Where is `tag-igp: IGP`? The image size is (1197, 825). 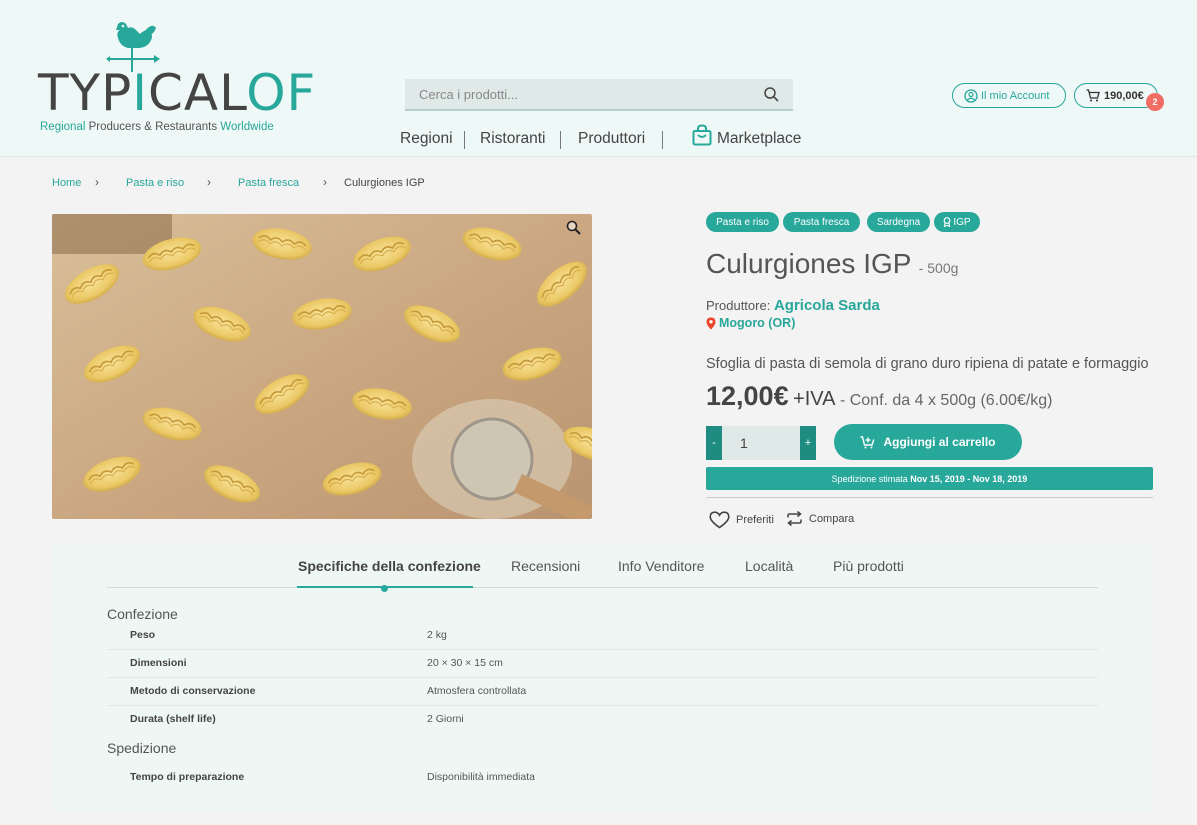
tag-igp: IGP is located at coordinates (957, 222).